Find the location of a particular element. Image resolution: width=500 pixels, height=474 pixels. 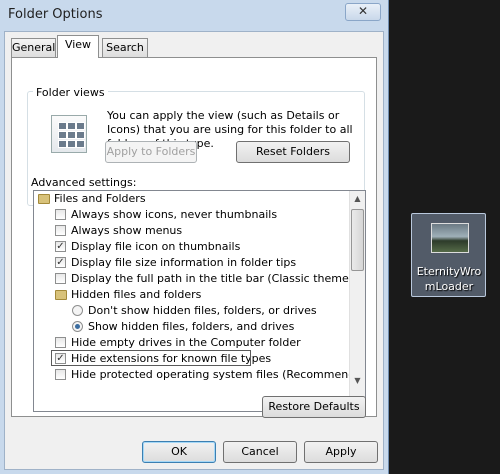

tab-view: View is located at coordinates (78, 46).